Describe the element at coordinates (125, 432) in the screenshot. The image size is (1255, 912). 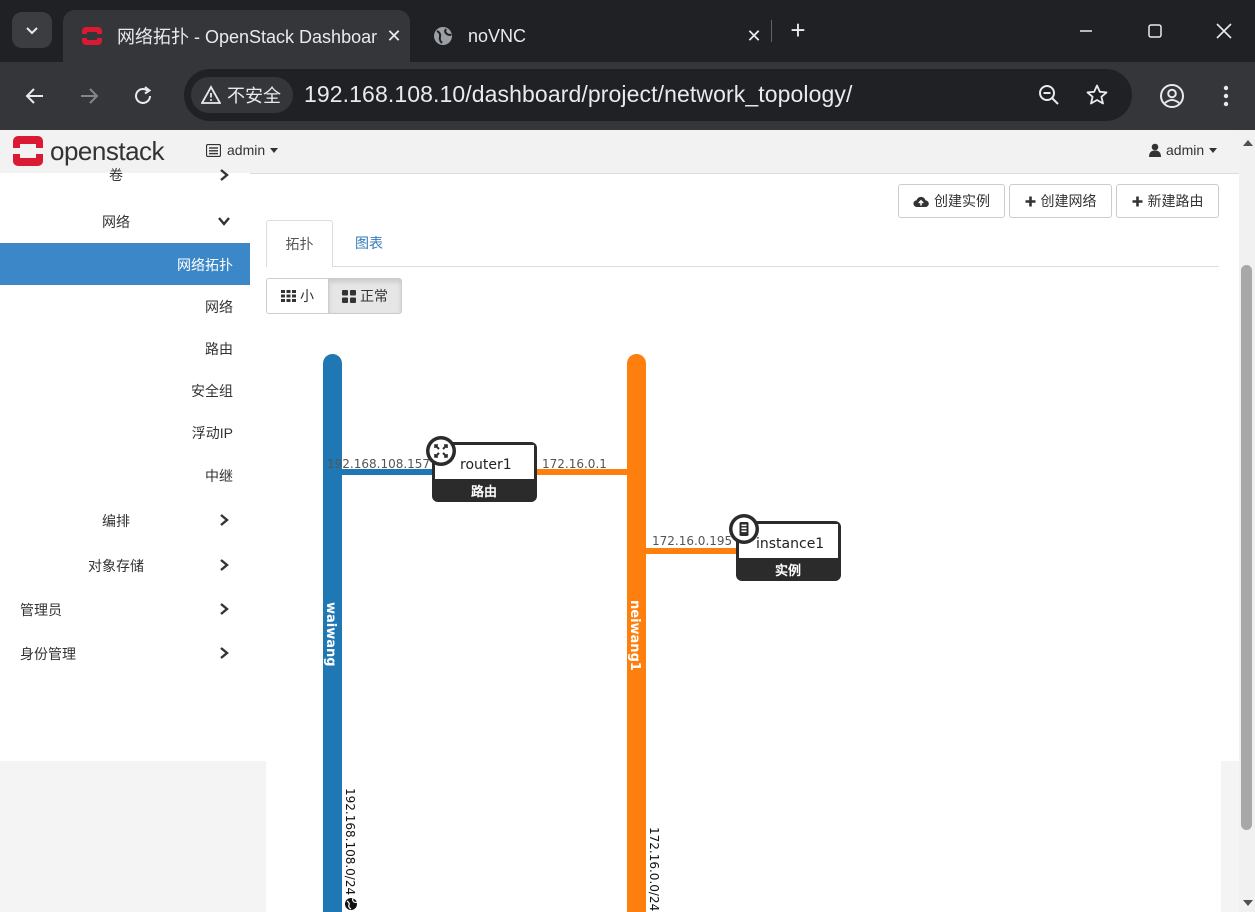
I see `sidebar-item-floating-ips: 浮动IP` at that location.